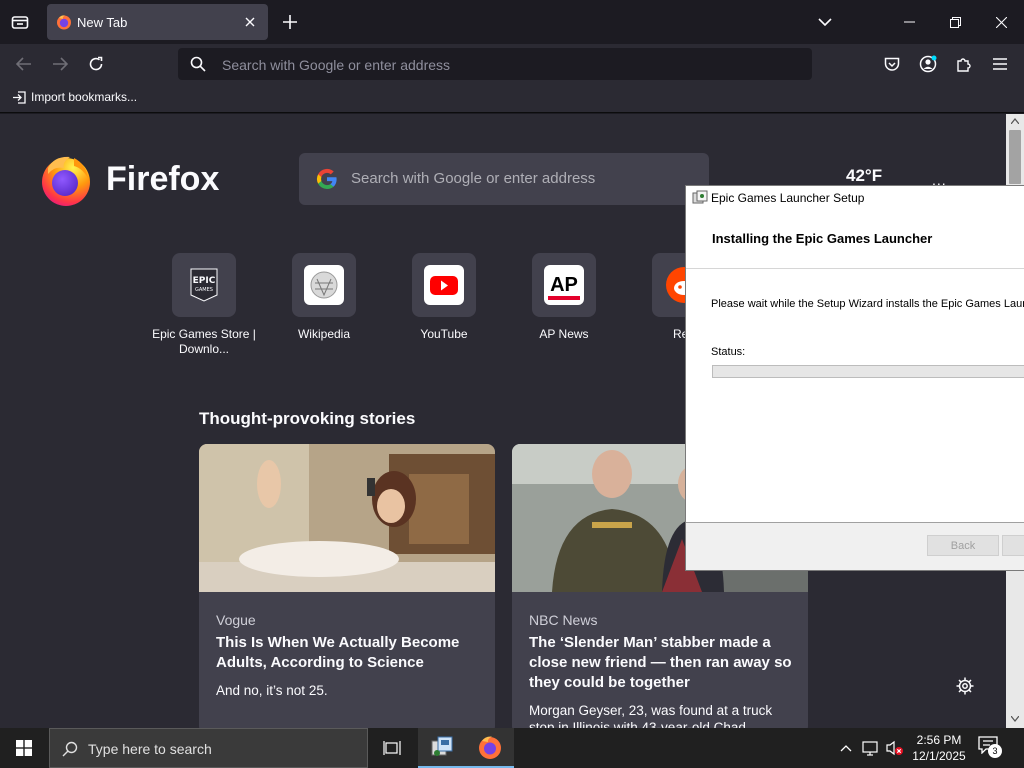 The width and height of the screenshot is (1024, 768). I want to click on minimize-button, so click(909, 22).